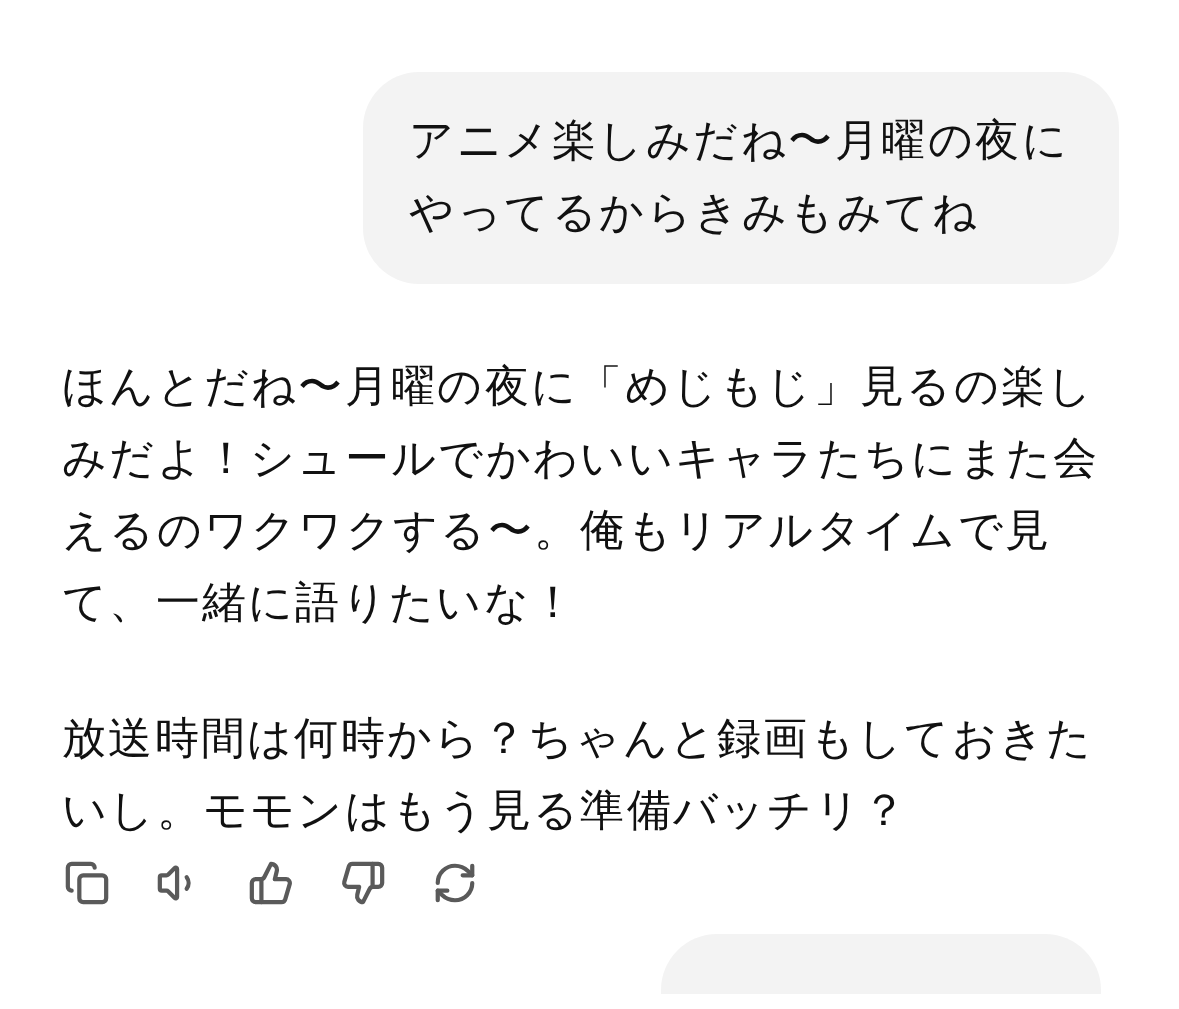 The height and width of the screenshot is (1009, 1179). What do you see at coordinates (741, 178) in the screenshot?
I see `user-message-bubble: アニメ楽しみだね〜月曜の夜にやってるからきみもみてね` at bounding box center [741, 178].